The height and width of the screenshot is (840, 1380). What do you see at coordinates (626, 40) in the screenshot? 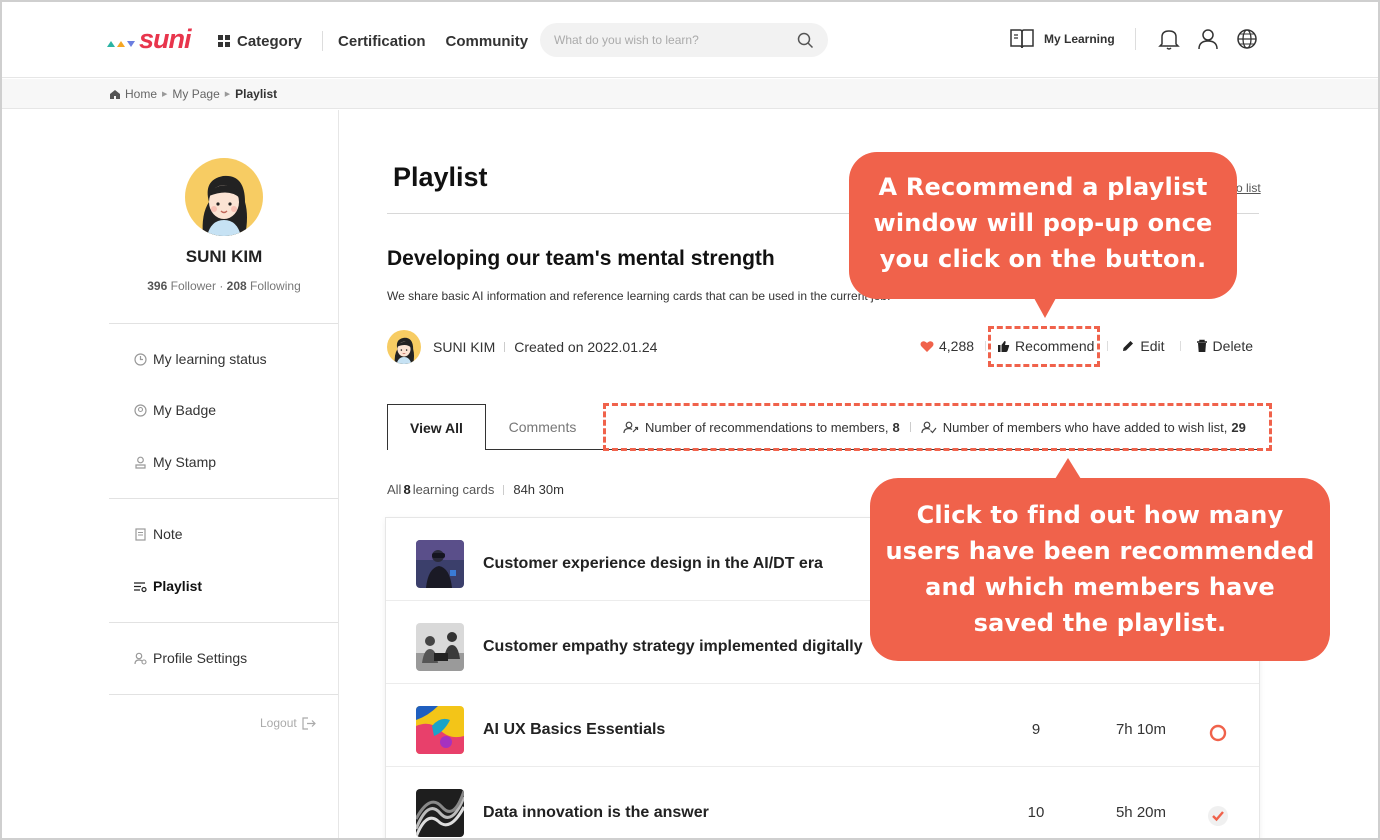
I see `search-placeholder: What do you wish to learn?` at bounding box center [626, 40].